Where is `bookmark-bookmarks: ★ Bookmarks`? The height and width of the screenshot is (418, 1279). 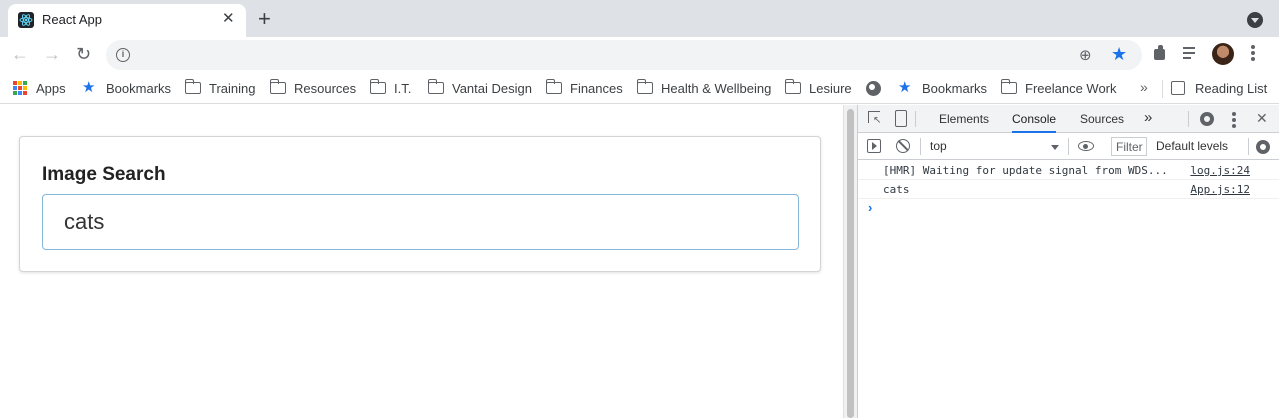 bookmark-bookmarks: ★ Bookmarks is located at coordinates (127, 87).